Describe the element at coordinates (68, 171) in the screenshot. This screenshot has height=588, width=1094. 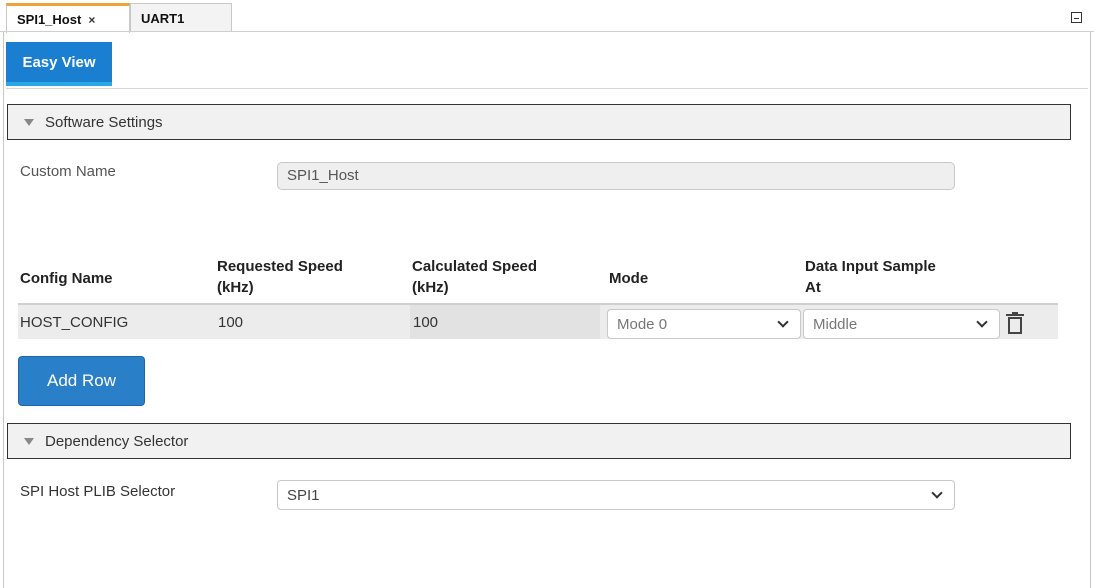
I see `custom-name-label: Custom Name` at that location.